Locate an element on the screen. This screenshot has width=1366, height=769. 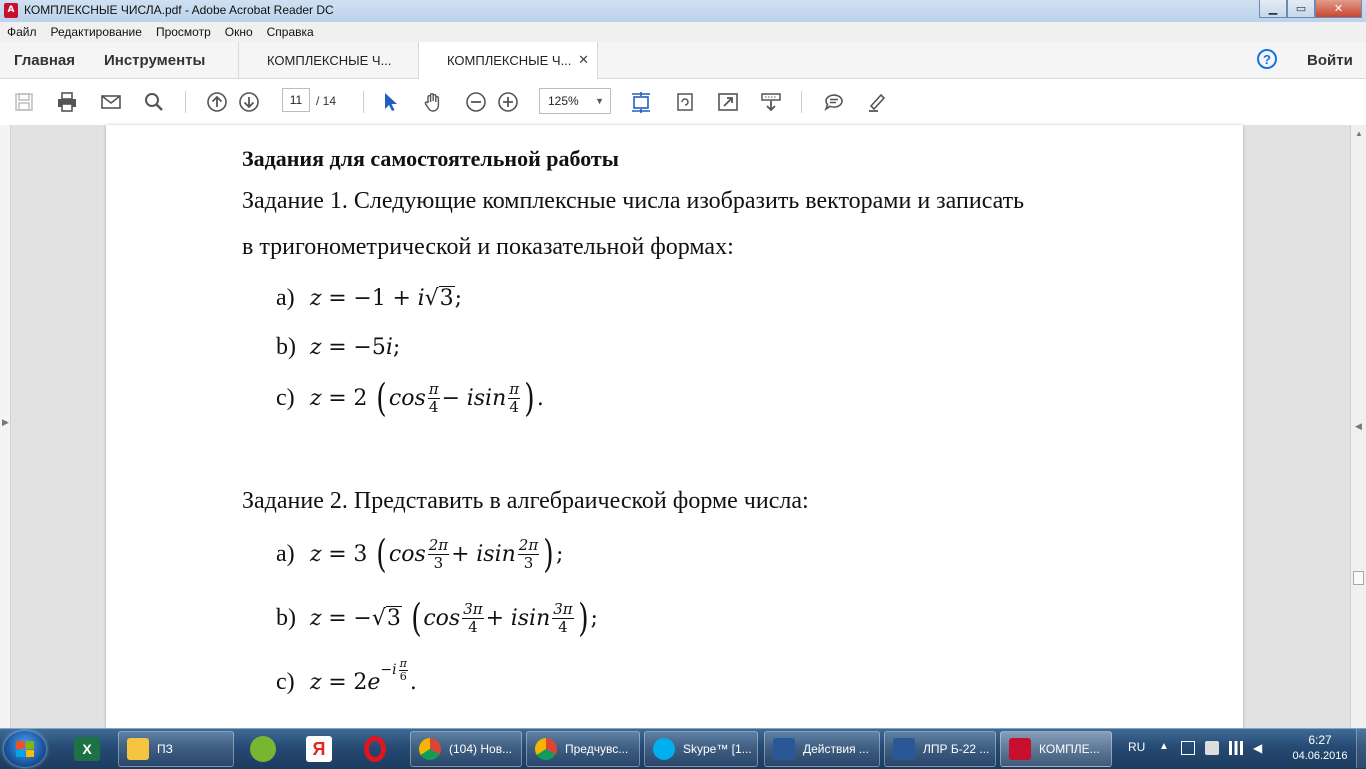
left-panel-toggle: ▶ is located at coordinates (5, 426).